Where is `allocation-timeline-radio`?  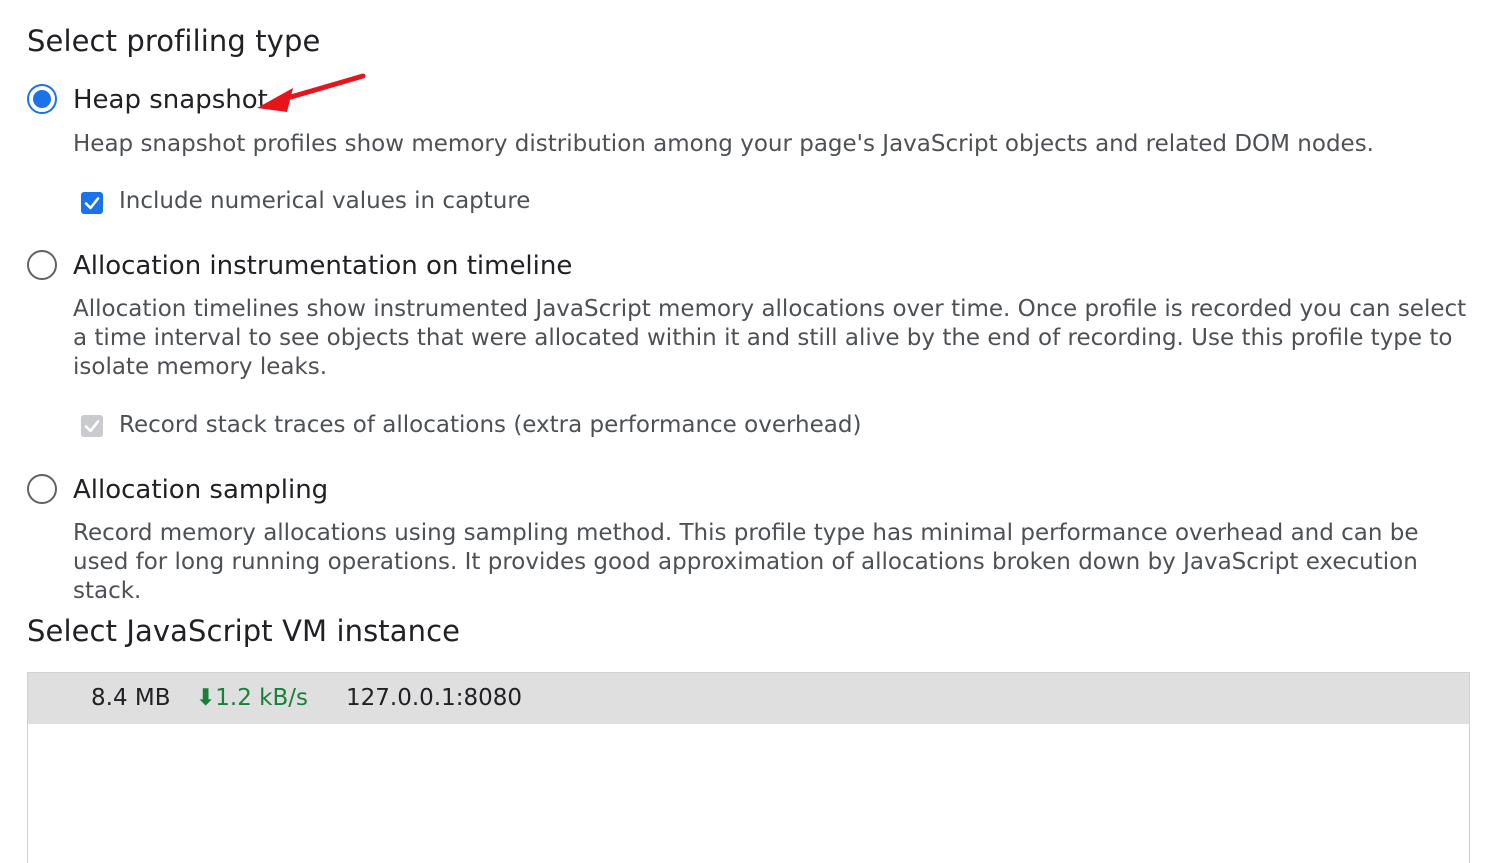 allocation-timeline-radio is located at coordinates (42, 265).